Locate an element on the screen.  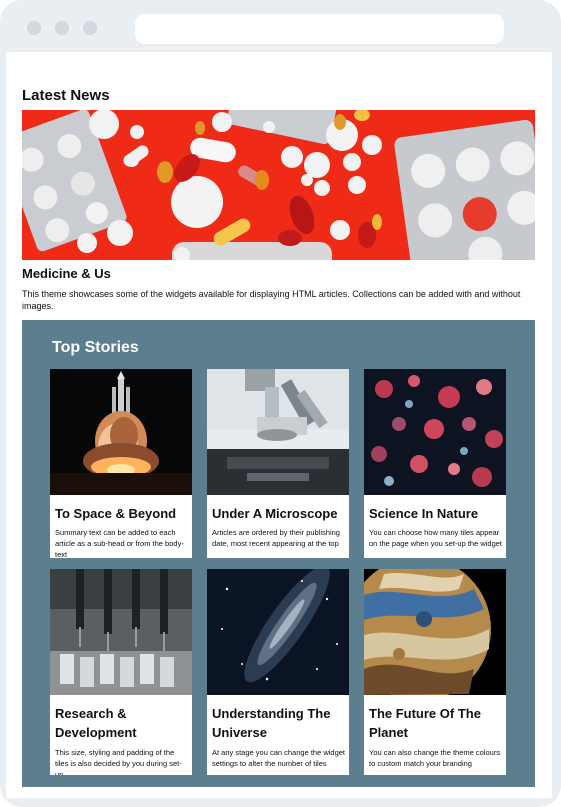
address-bar is located at coordinates (319, 29).